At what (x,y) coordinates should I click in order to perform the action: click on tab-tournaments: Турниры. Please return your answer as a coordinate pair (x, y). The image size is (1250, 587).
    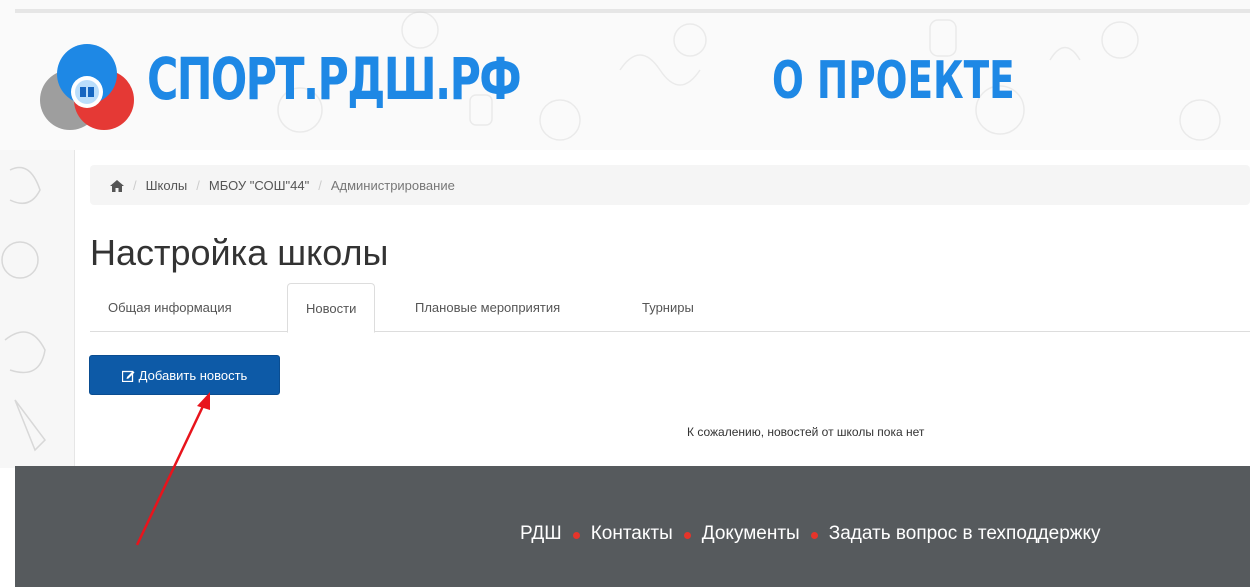
    Looking at the image, I should click on (668, 307).